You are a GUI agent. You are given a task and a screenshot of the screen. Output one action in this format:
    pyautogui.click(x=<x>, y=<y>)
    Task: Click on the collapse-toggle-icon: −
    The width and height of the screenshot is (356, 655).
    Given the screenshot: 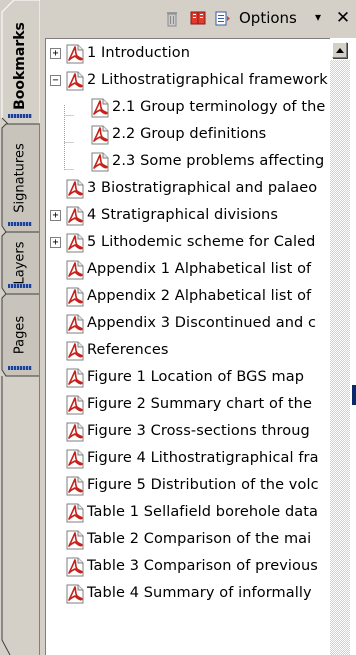 What is the action you would take?
    pyautogui.click(x=55, y=80)
    